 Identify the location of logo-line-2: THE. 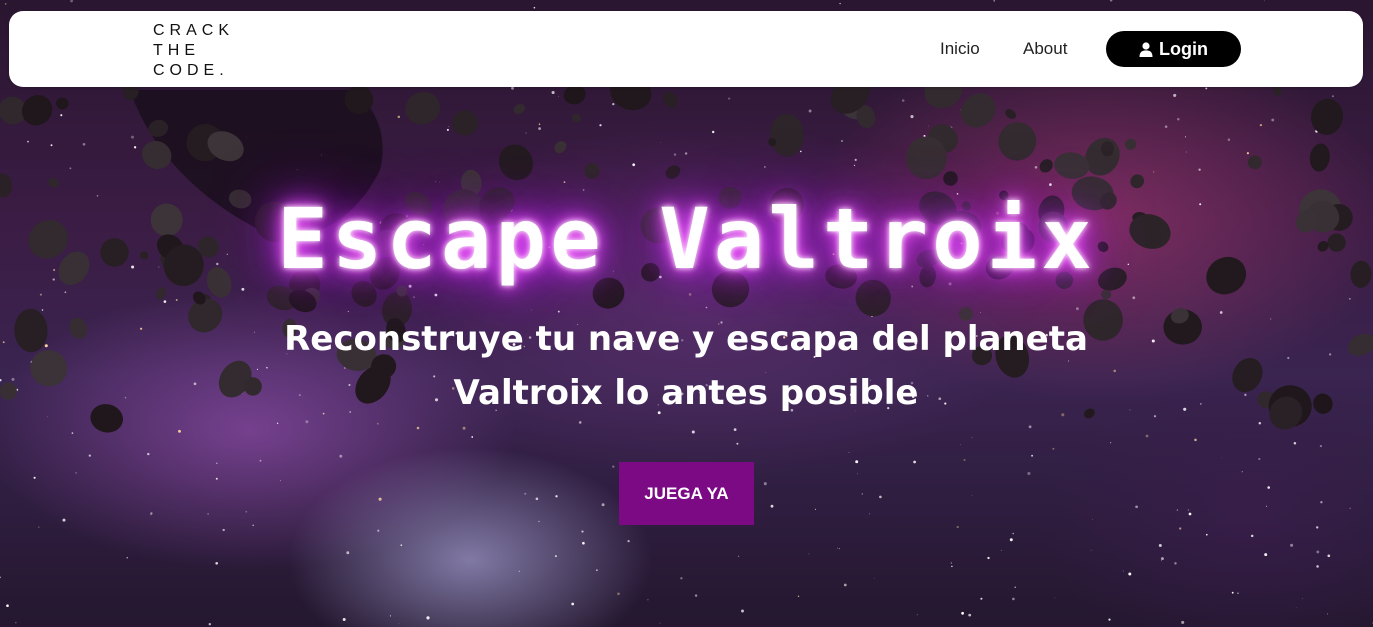
(176, 50).